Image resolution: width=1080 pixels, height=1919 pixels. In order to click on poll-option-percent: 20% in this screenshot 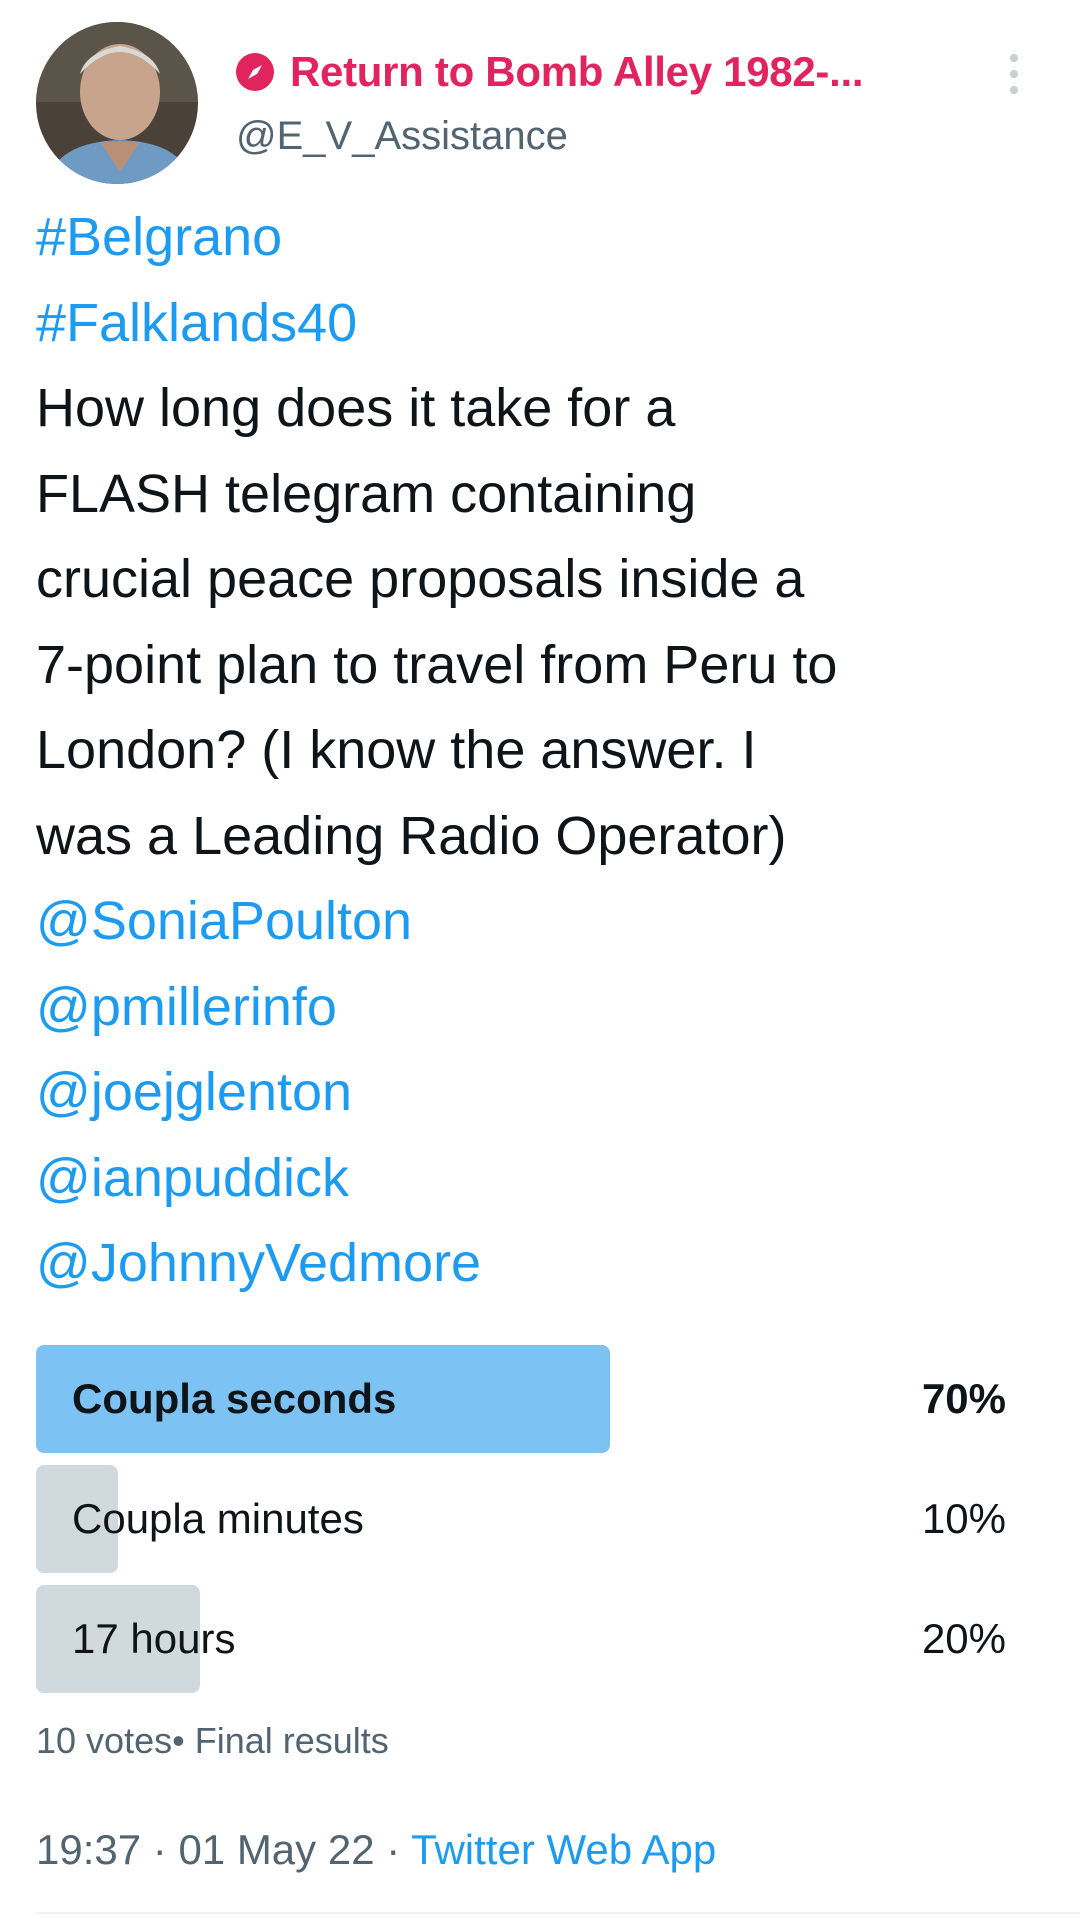, I will do `click(963, 1638)`.